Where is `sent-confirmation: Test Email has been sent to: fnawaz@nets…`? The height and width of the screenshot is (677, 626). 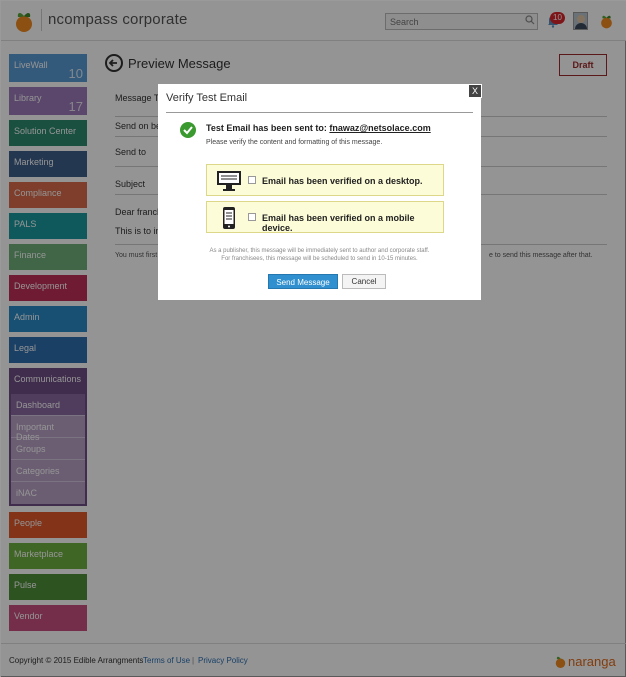
sent-confirmation: Test Email has been sent to: fnawaz@nets… is located at coordinates (318, 128).